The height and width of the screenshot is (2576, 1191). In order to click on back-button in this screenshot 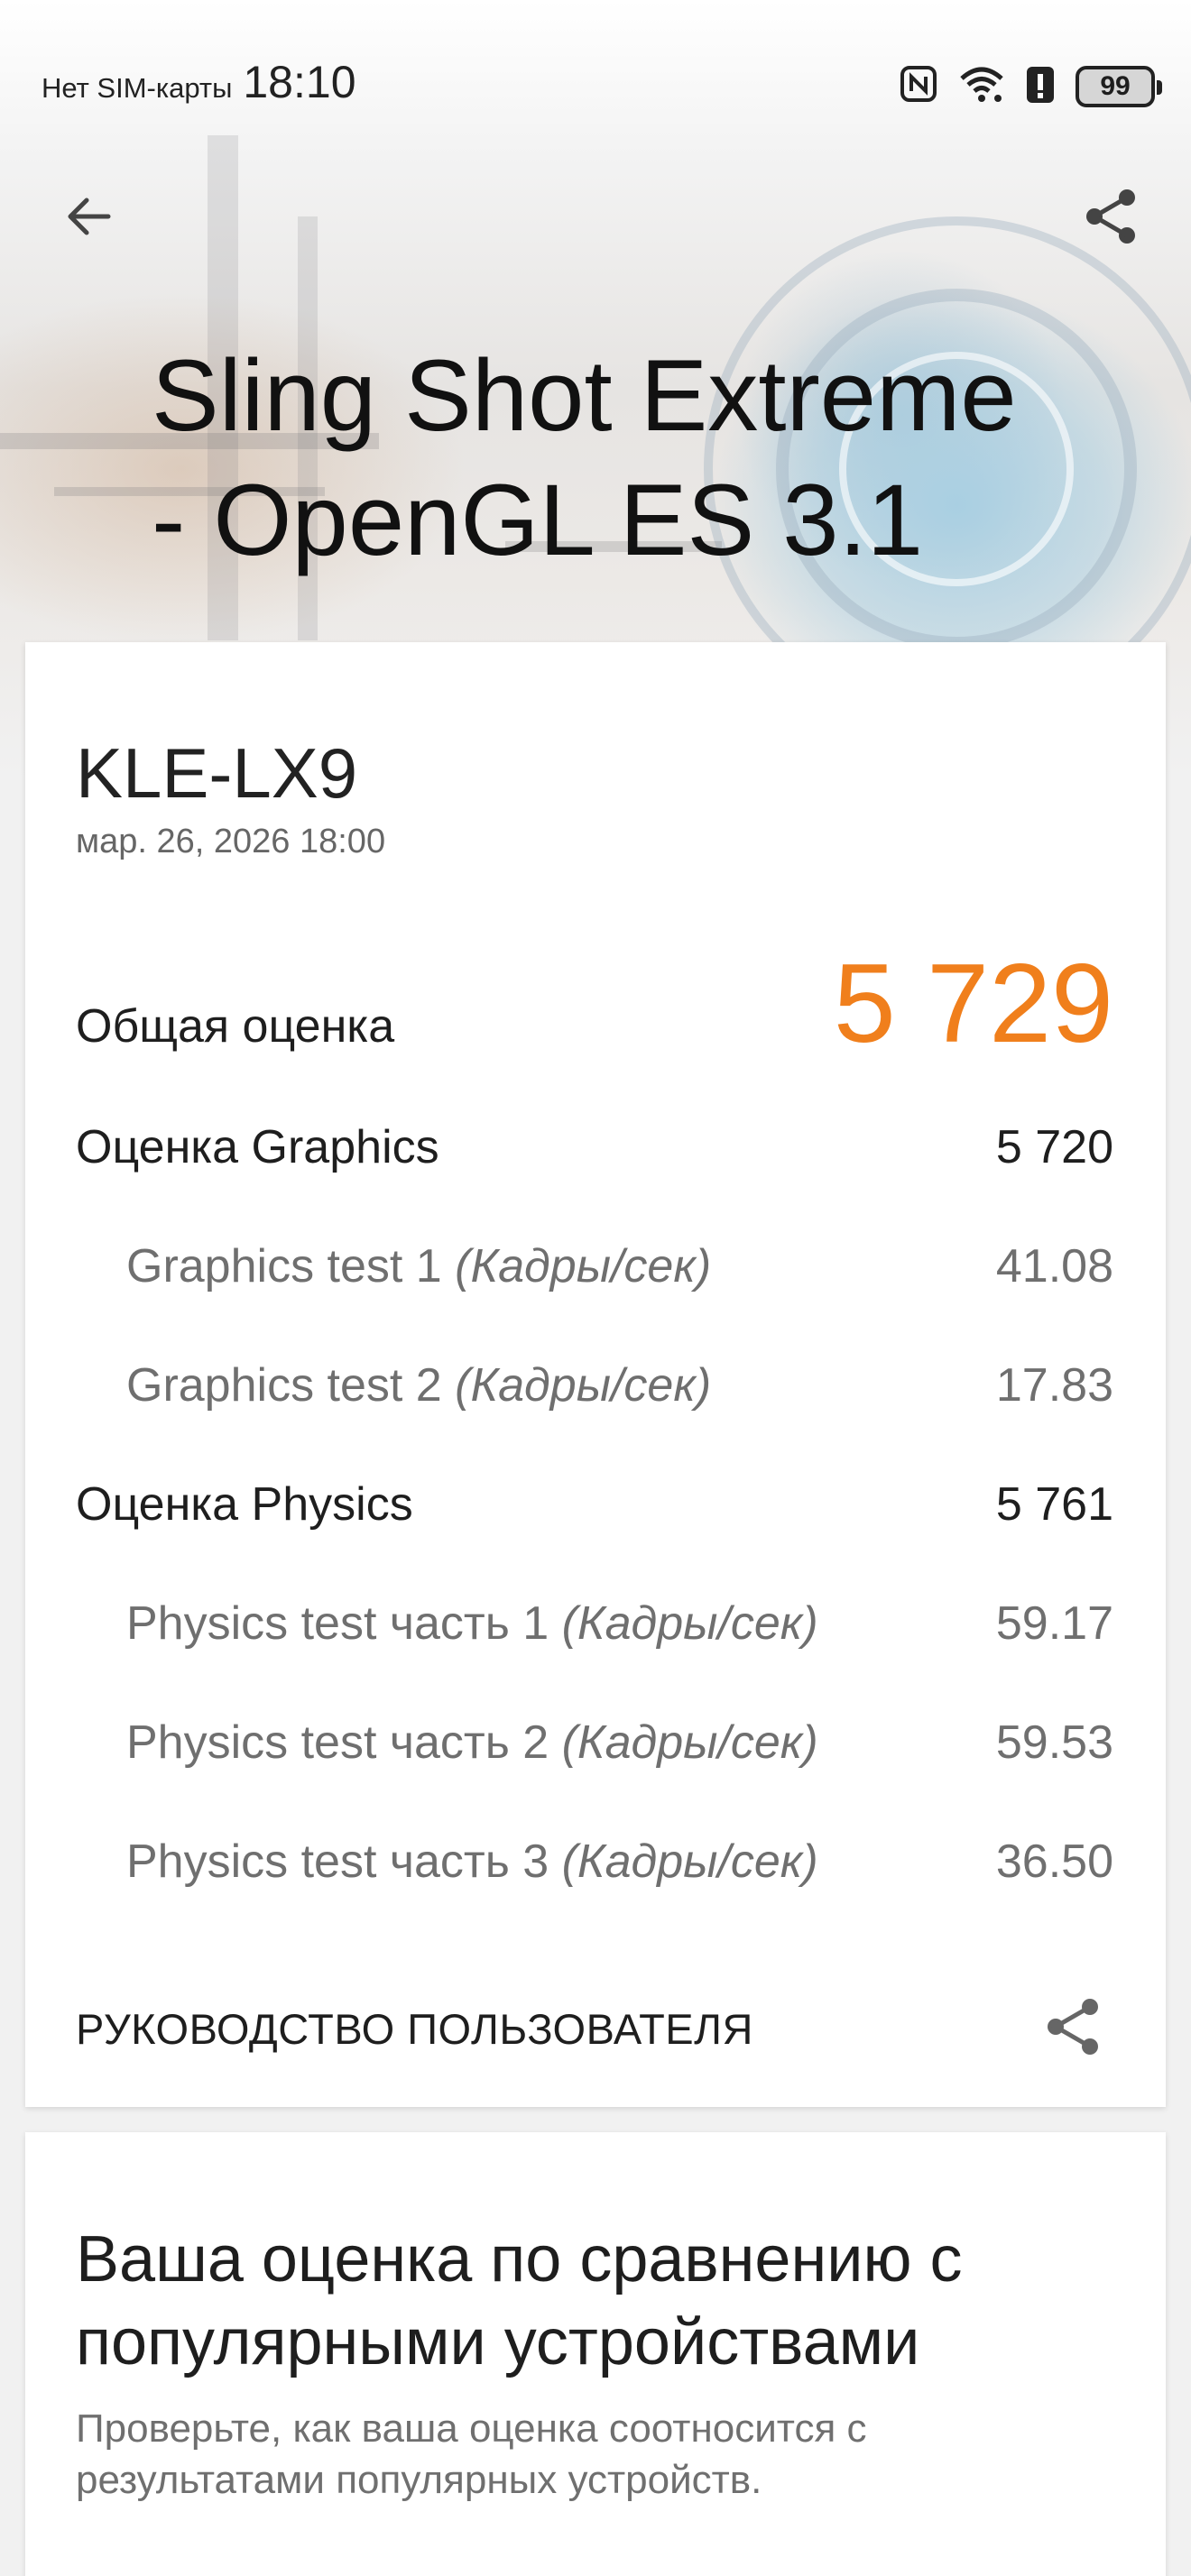, I will do `click(88, 217)`.